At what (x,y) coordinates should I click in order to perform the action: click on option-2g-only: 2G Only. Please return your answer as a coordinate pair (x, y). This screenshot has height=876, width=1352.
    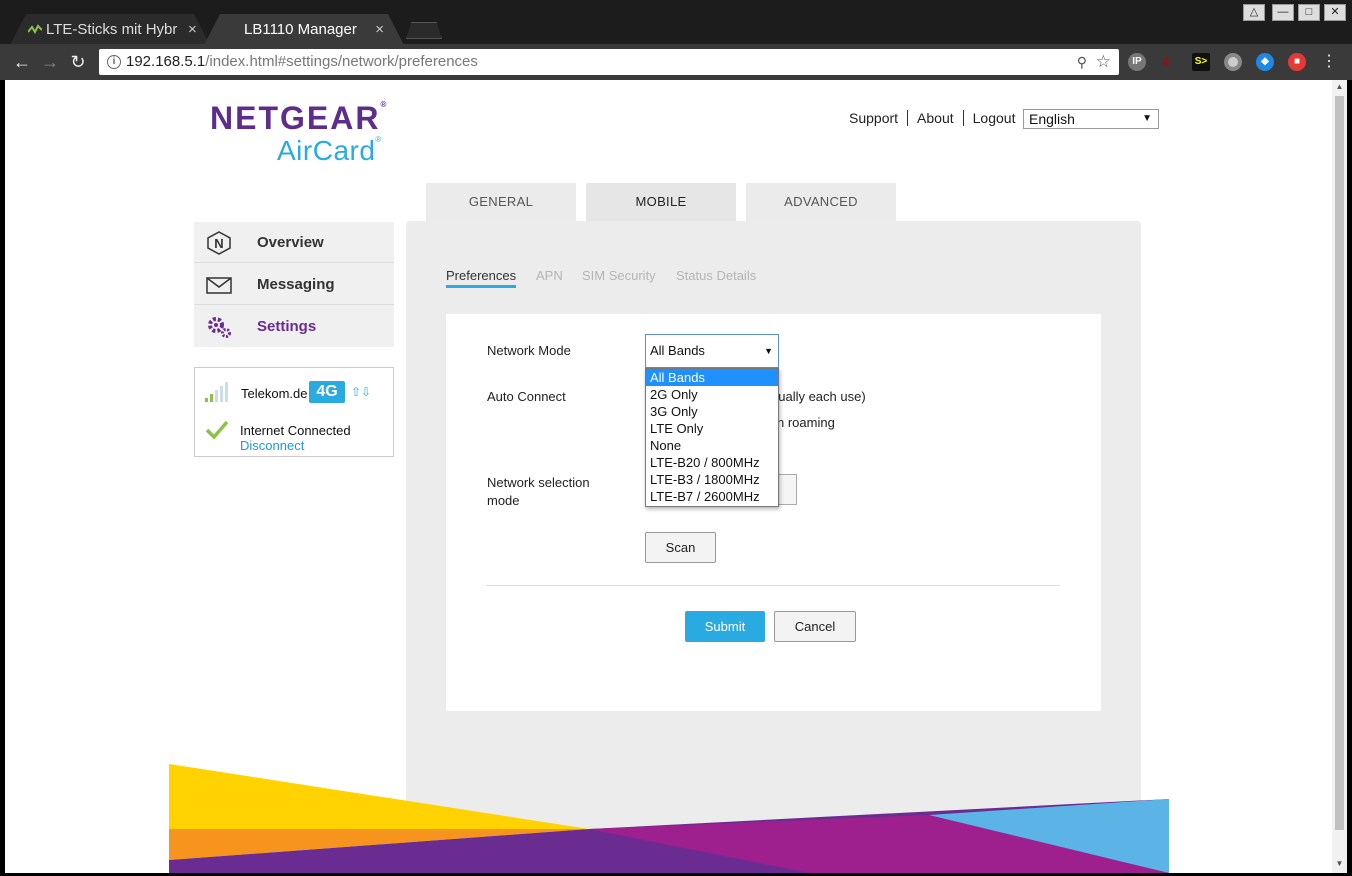
    Looking at the image, I should click on (712, 394).